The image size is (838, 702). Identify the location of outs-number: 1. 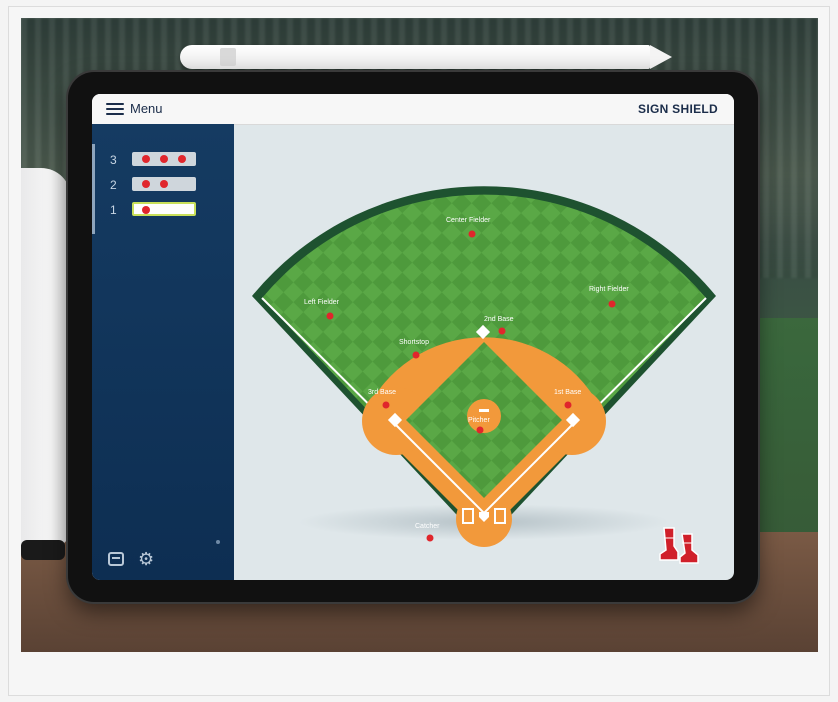
(113, 210).